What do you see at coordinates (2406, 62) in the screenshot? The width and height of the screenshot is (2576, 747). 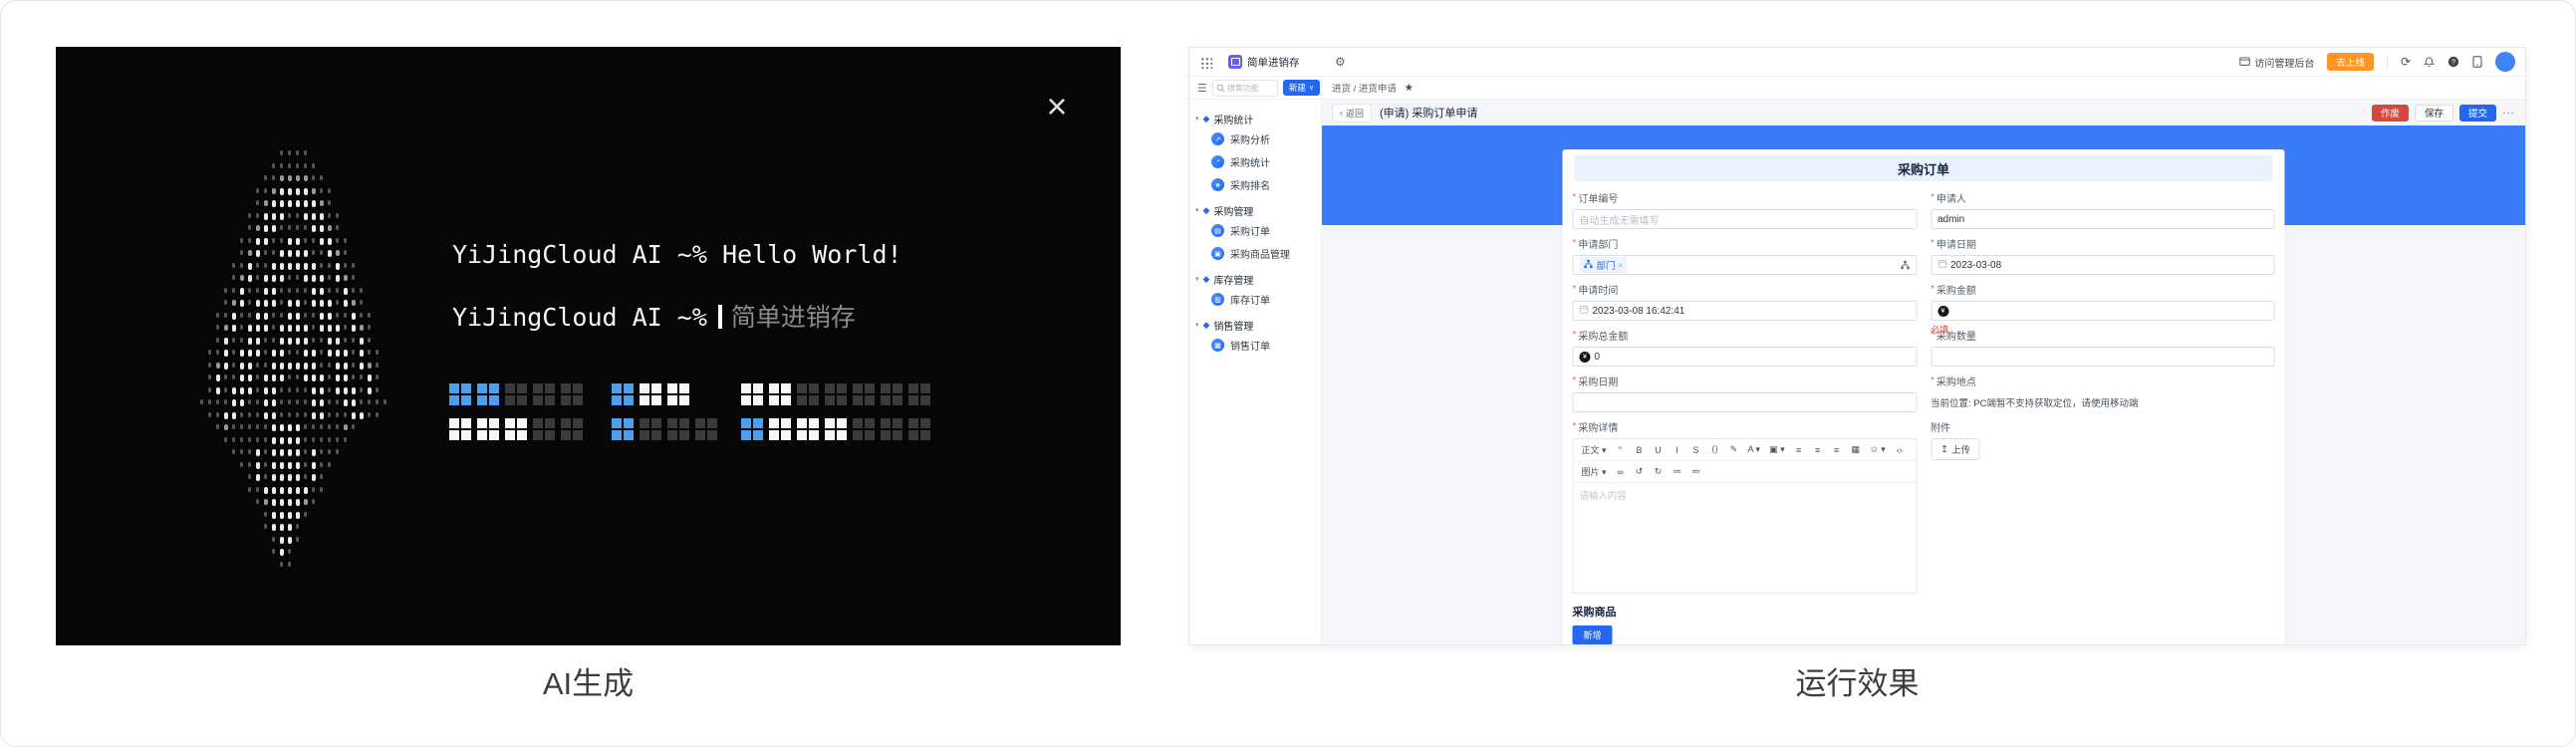 I see `refresh-icon: ⟳` at bounding box center [2406, 62].